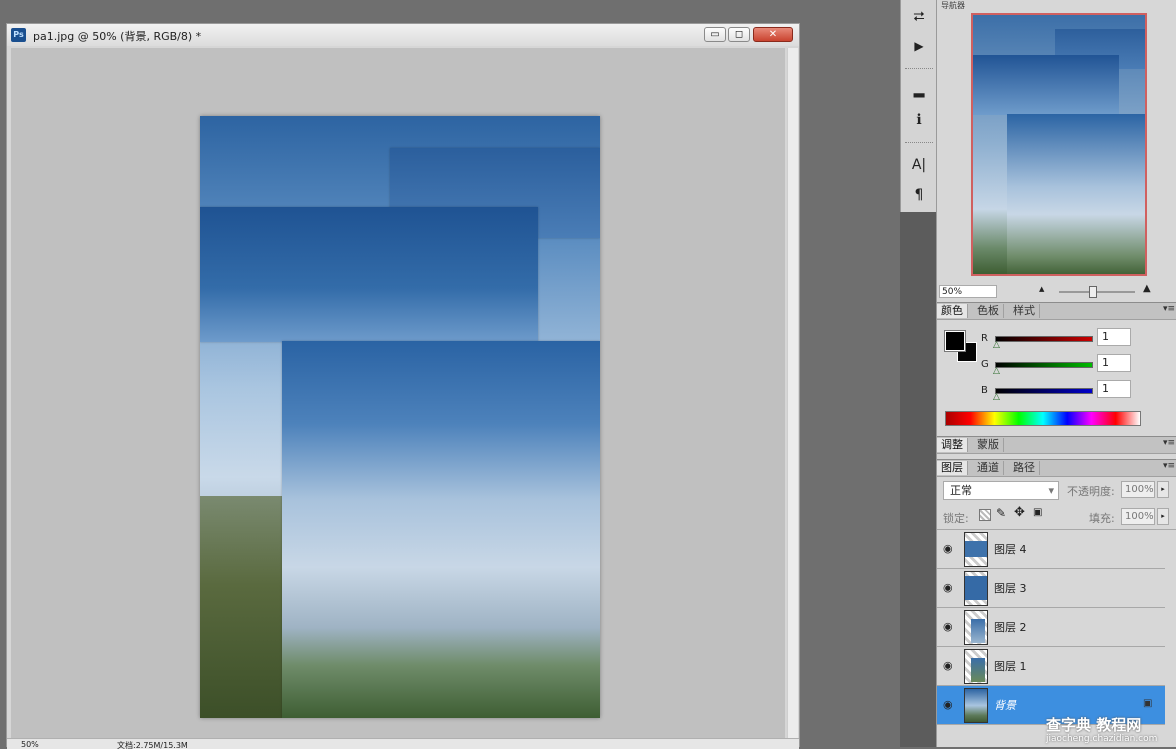 The image size is (1176, 749). What do you see at coordinates (1094, 725) in the screenshot?
I see `watermark-logo-text: 查字典 教程网` at bounding box center [1094, 725].